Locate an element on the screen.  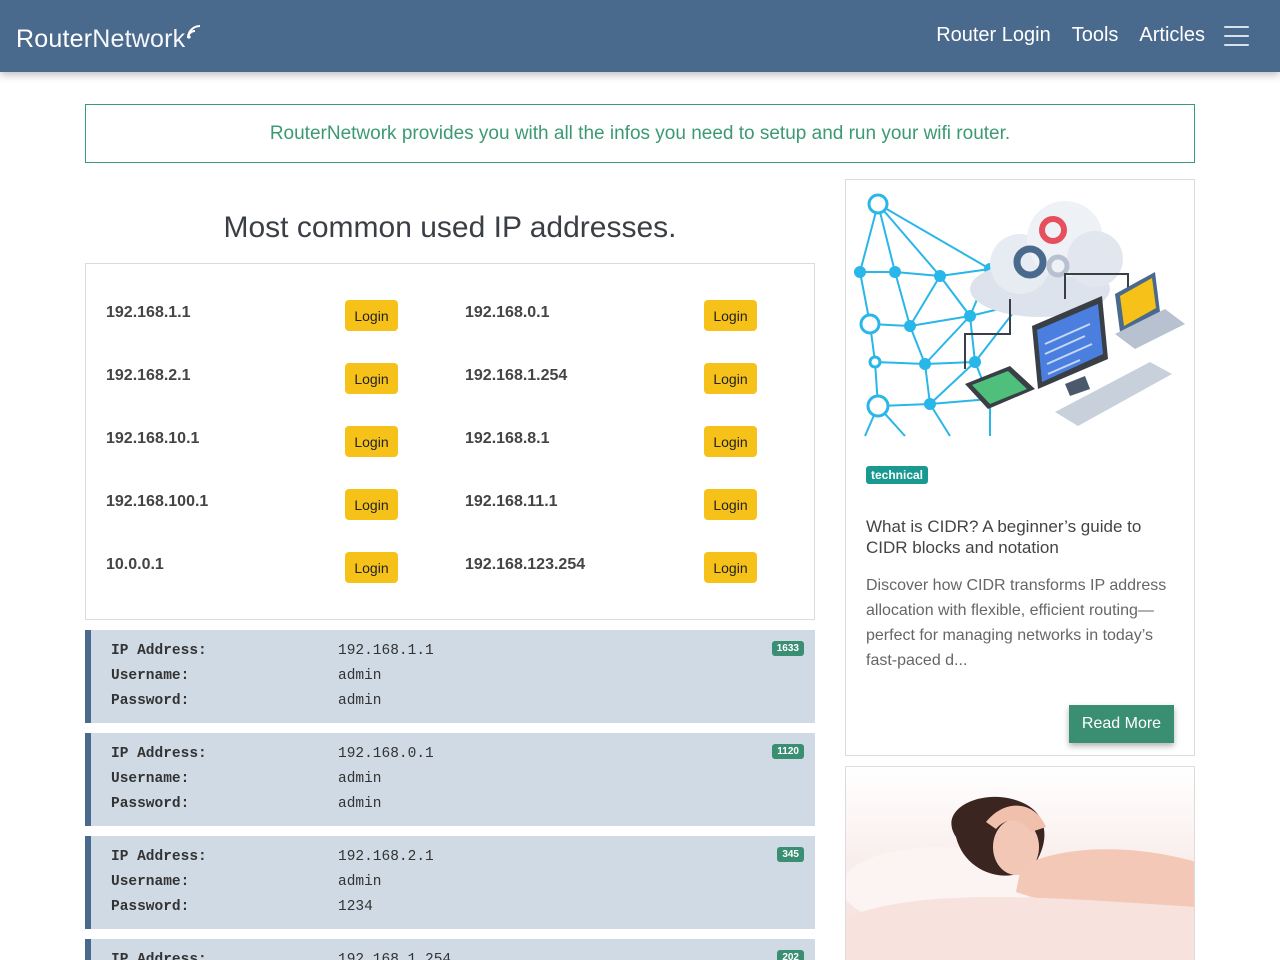
brand-logo: Router Network is located at coordinates (109, 38).